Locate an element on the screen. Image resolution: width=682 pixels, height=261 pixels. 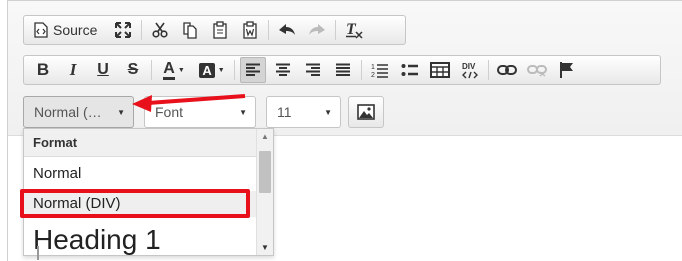
image-button is located at coordinates (366, 112).